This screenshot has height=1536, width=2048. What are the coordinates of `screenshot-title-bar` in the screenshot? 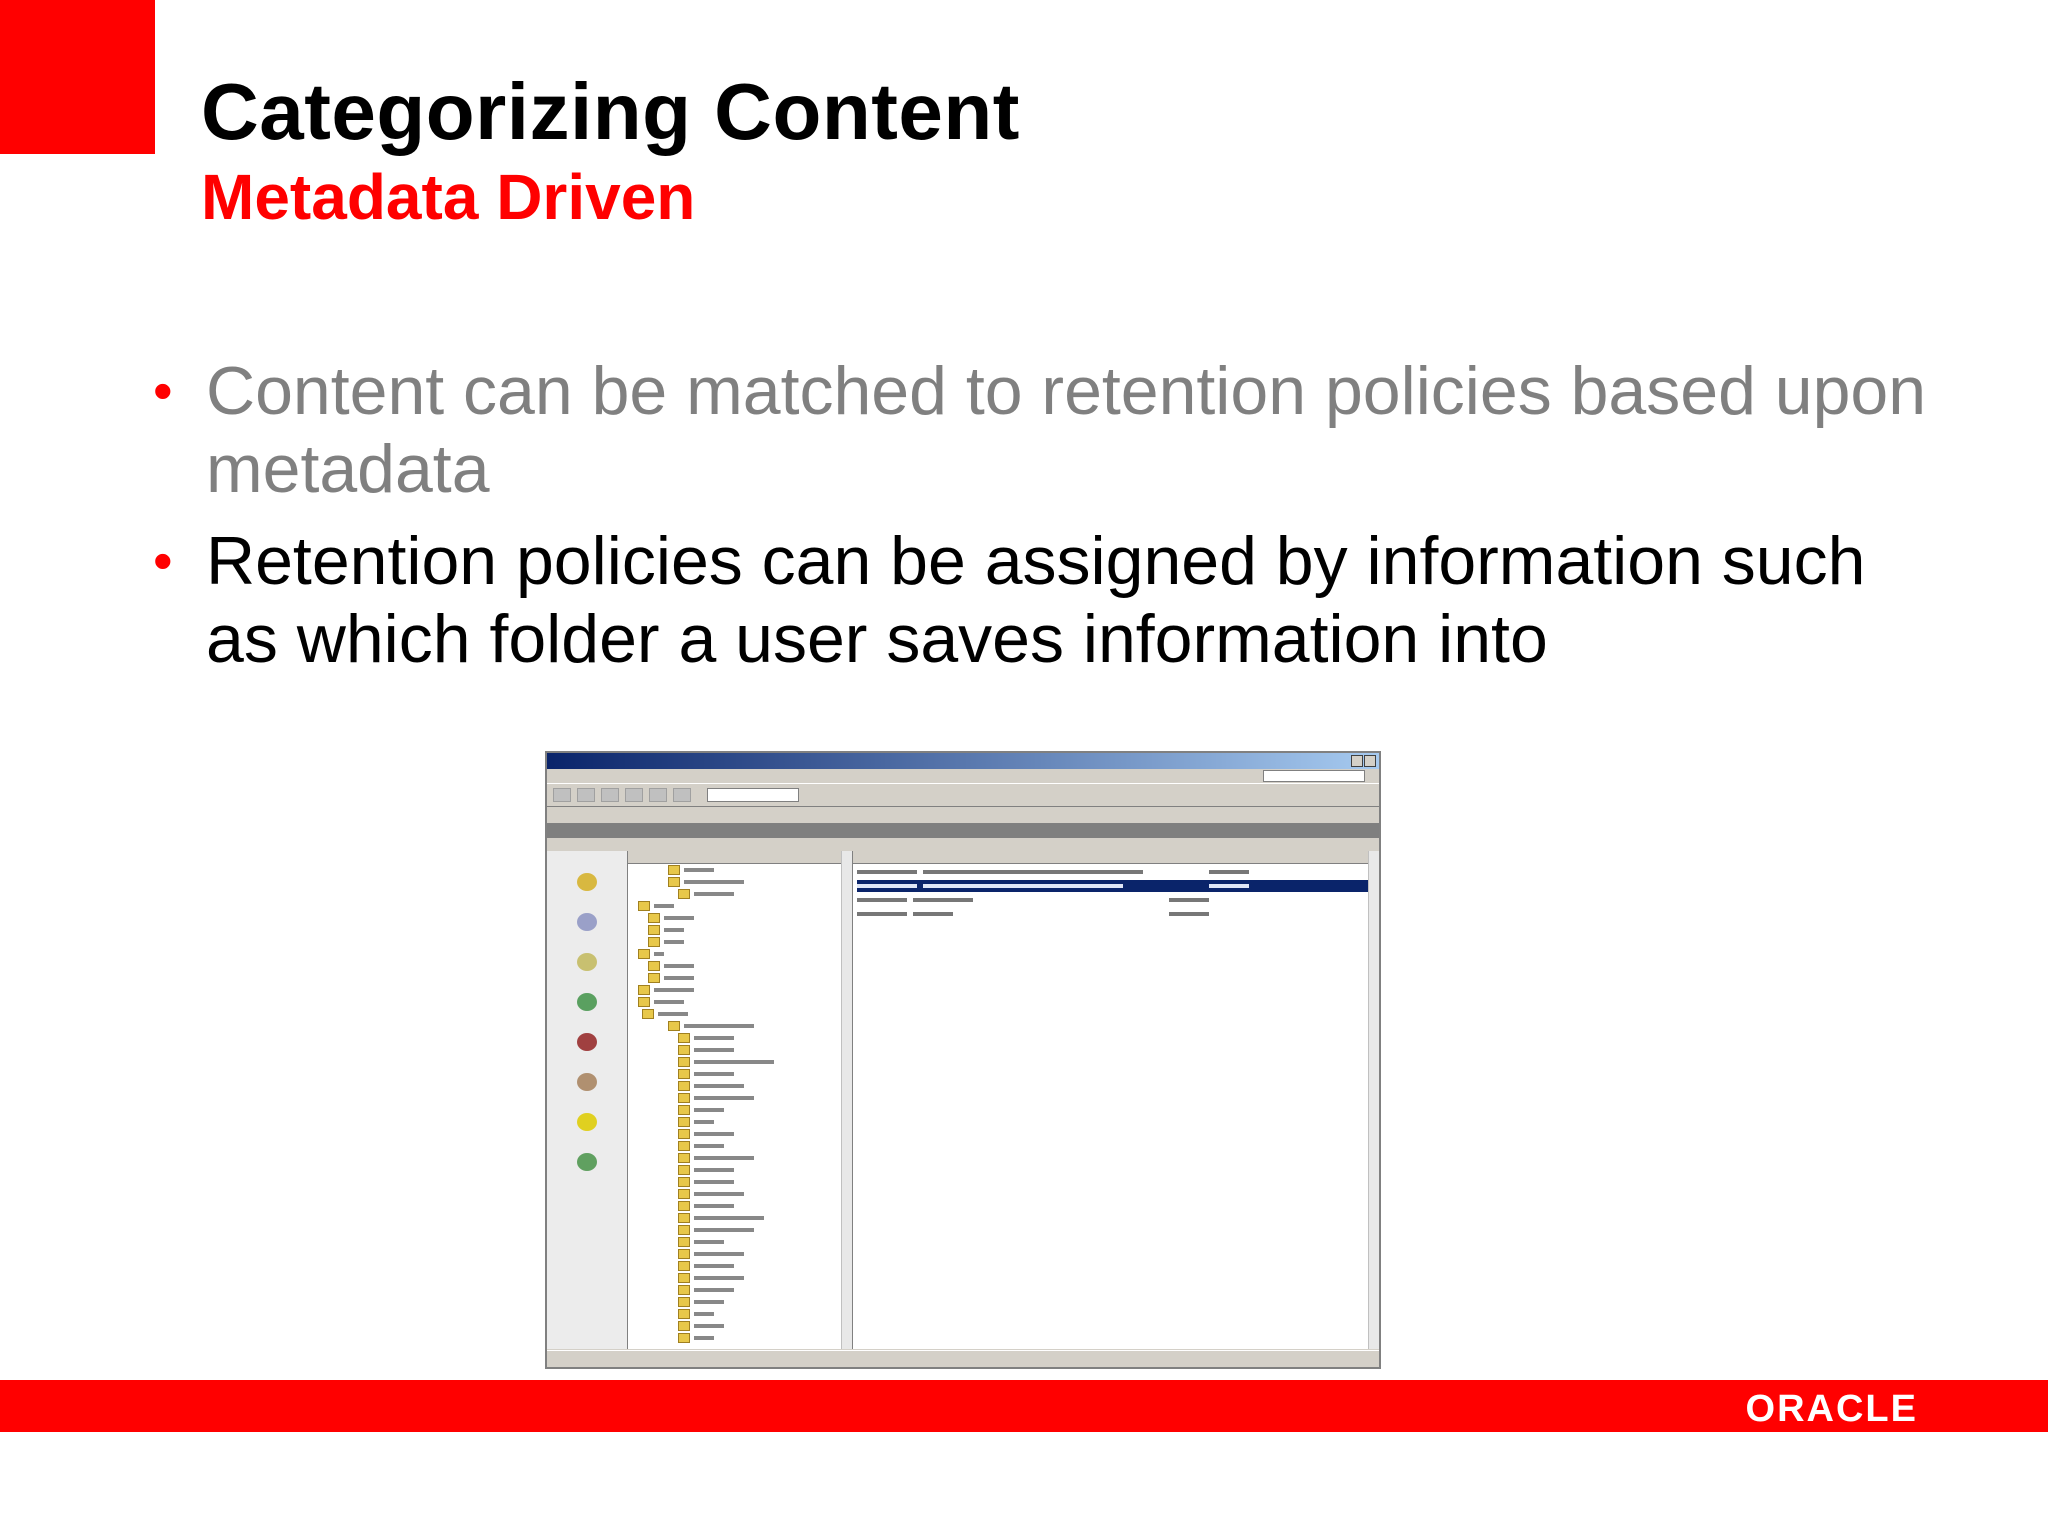 It's located at (963, 761).